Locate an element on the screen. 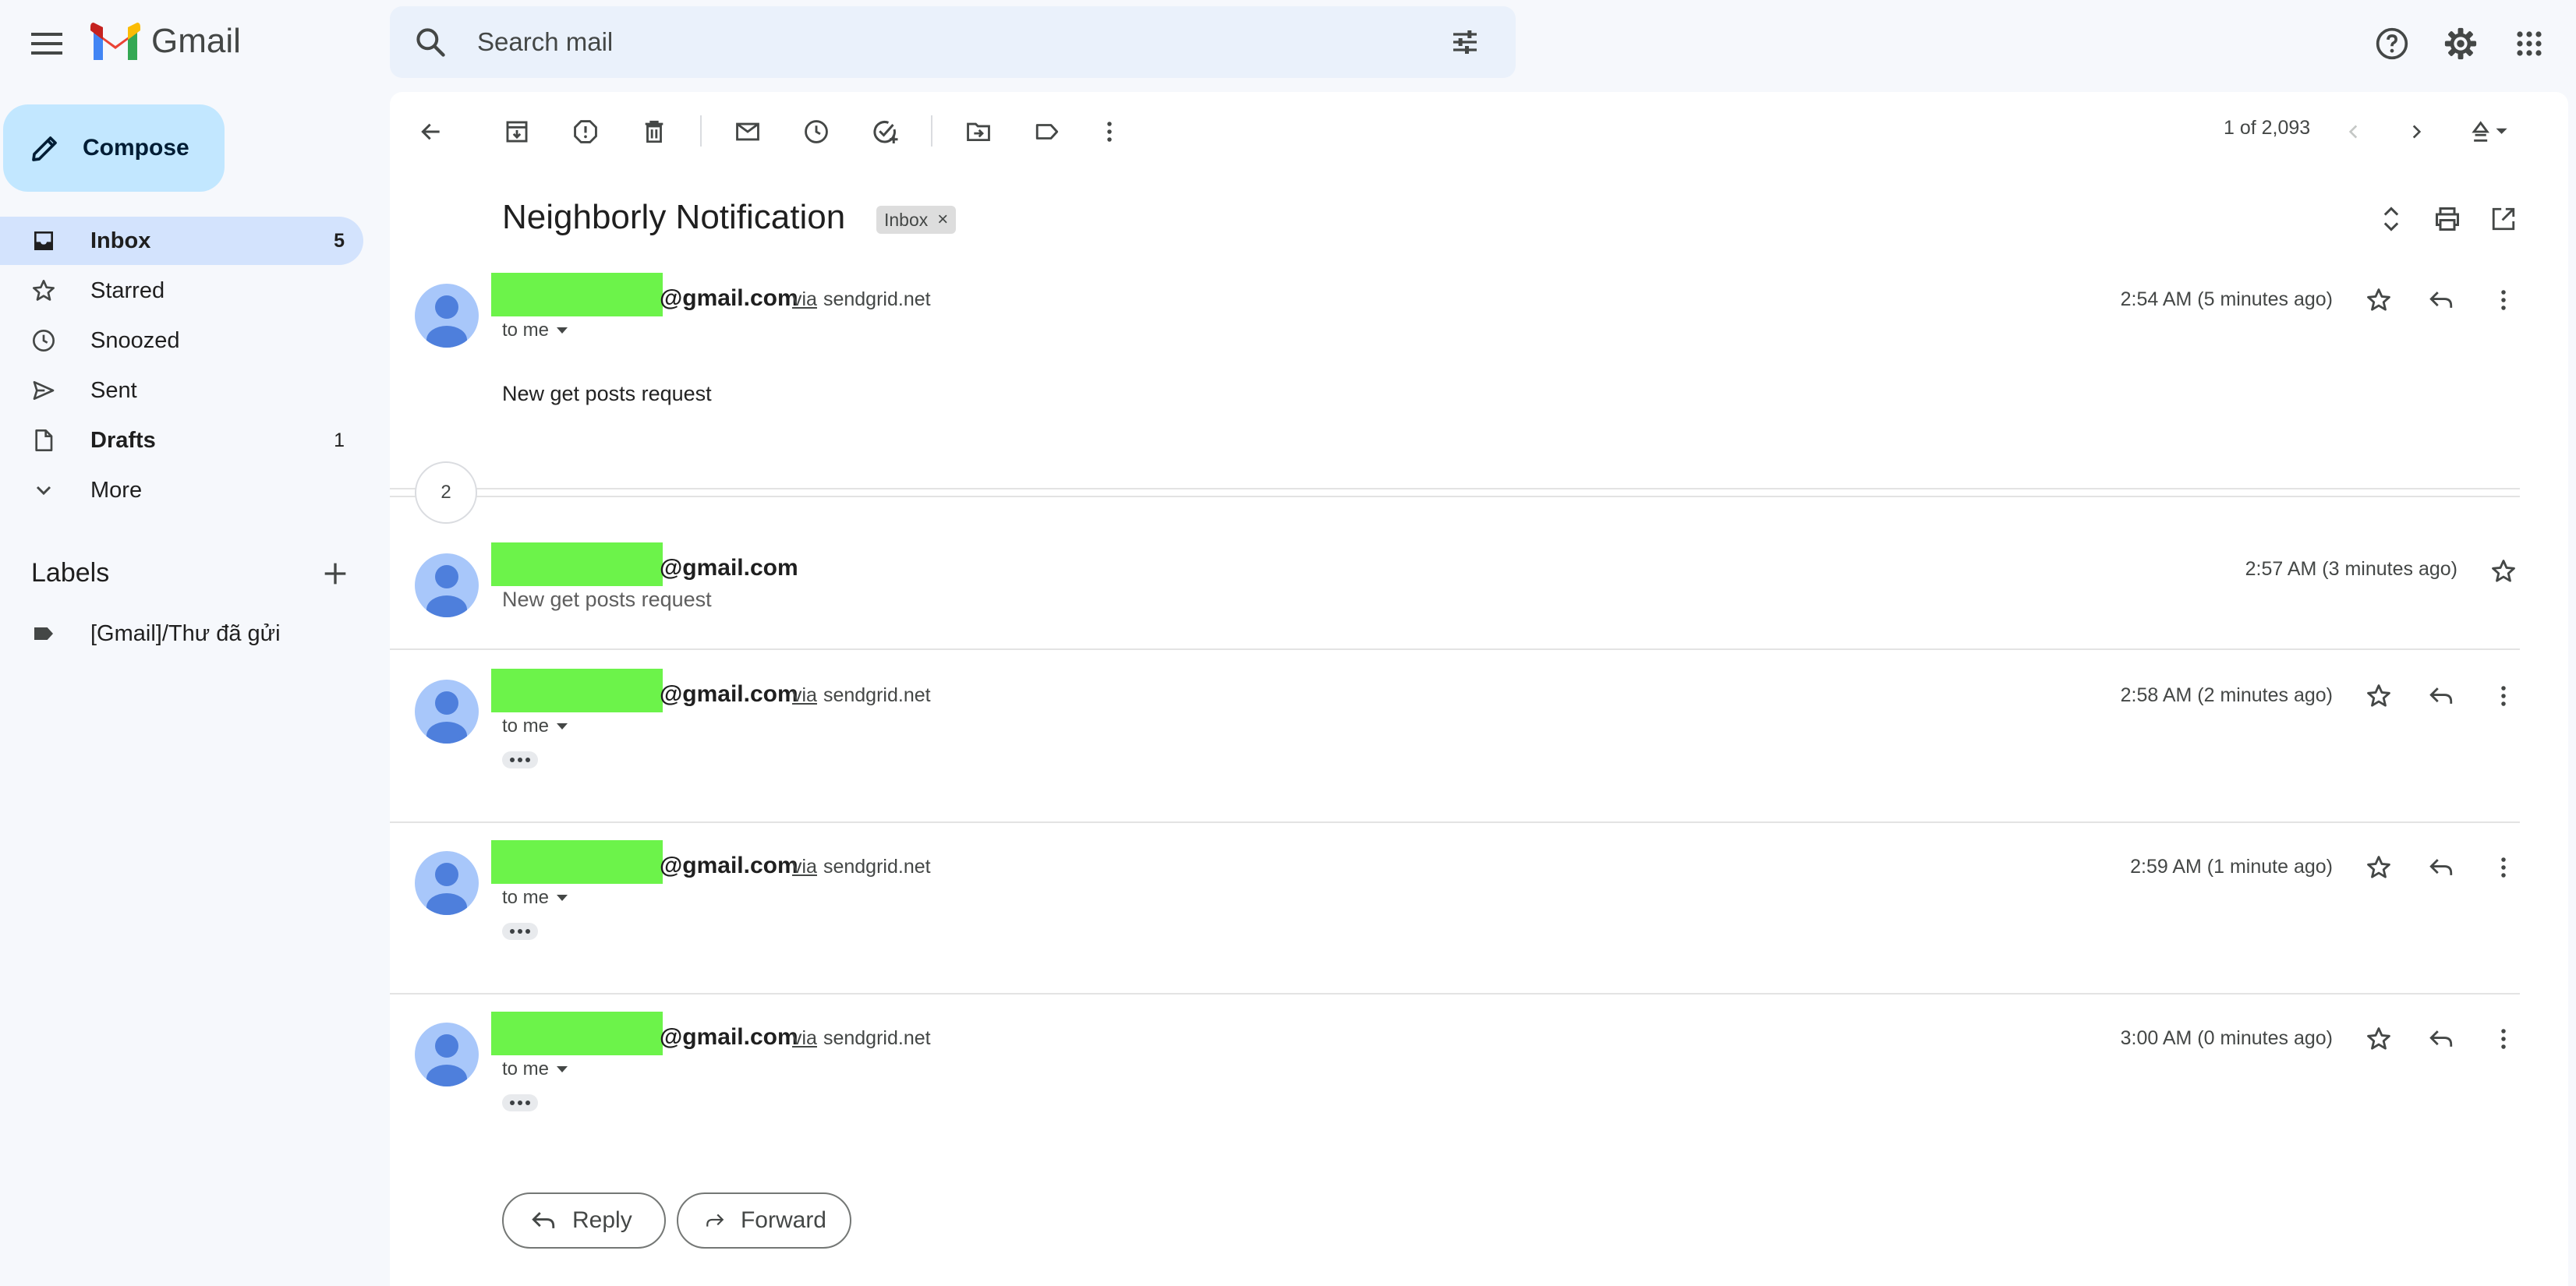  via-domain: sendgrid.net is located at coordinates (877, 299).